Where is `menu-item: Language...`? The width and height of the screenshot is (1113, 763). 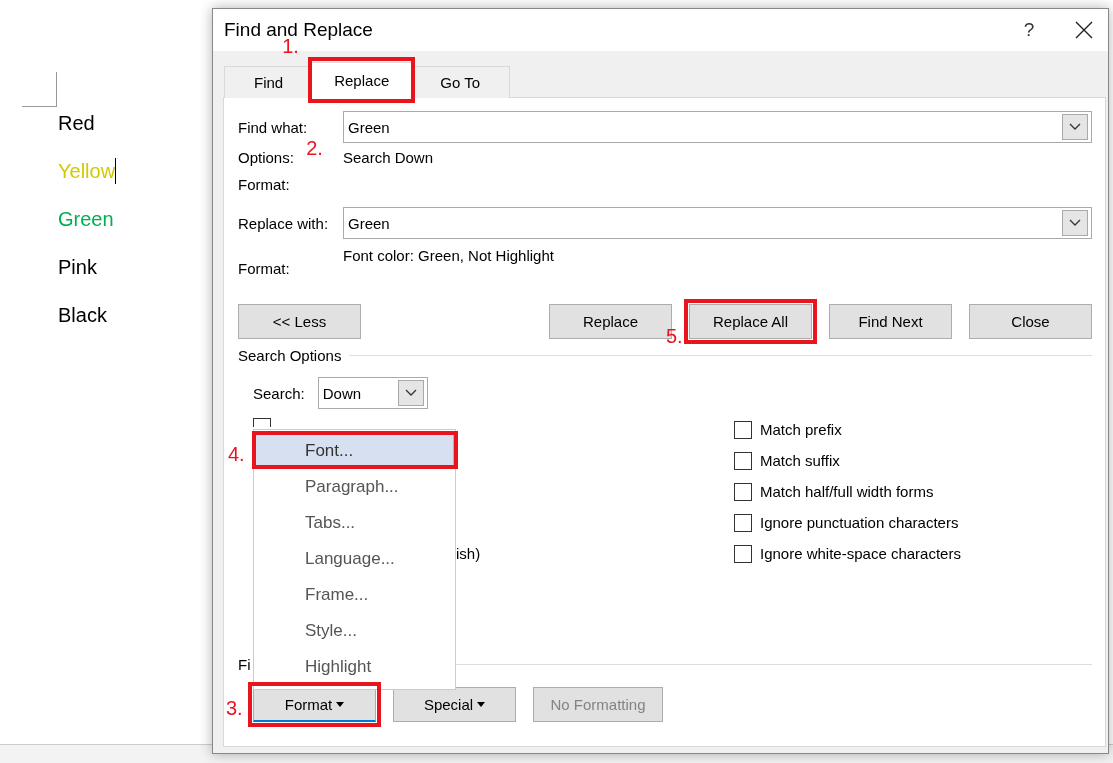
menu-item: Language... is located at coordinates (354, 559).